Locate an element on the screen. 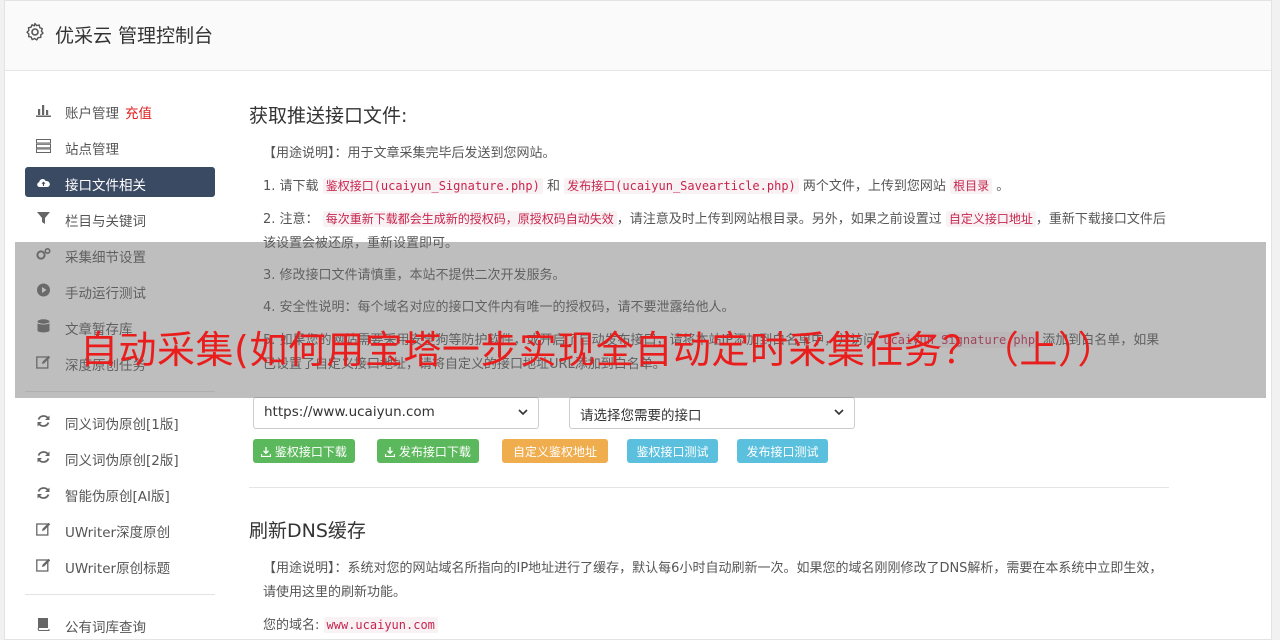  sidebar-item-label: UWriter深度原创 is located at coordinates (118, 533).